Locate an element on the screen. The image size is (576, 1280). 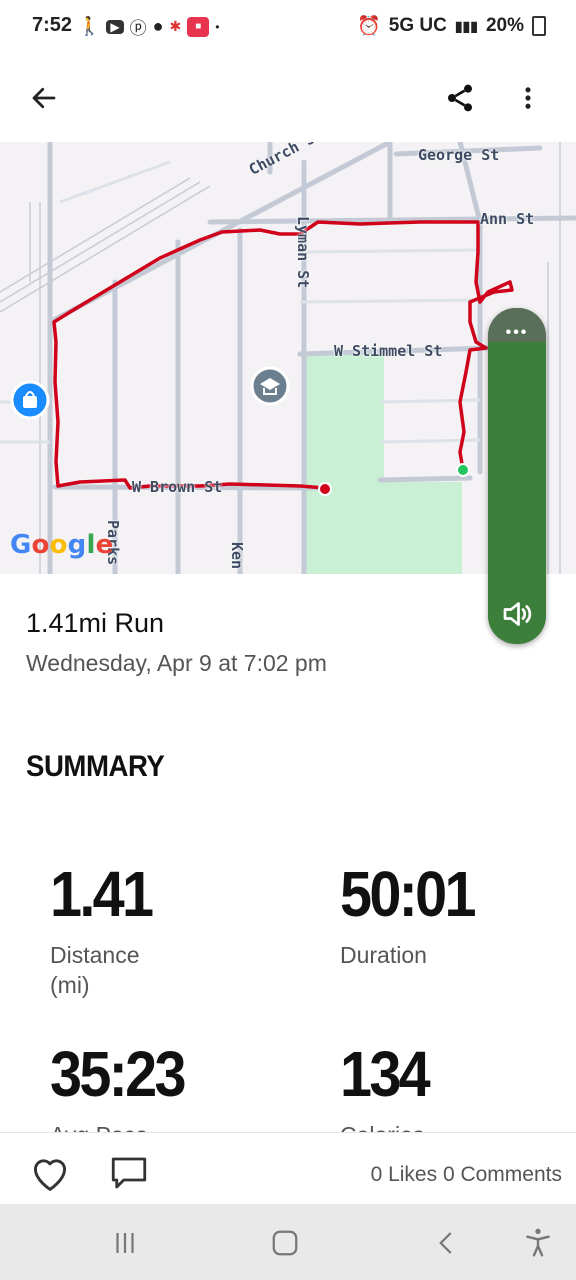
status-bar: 7:52 🚶 ▶ ⓟ ● ✱ ■ • ⏰ 5G UC ▮▮▮ 20% is located at coordinates (288, 27).